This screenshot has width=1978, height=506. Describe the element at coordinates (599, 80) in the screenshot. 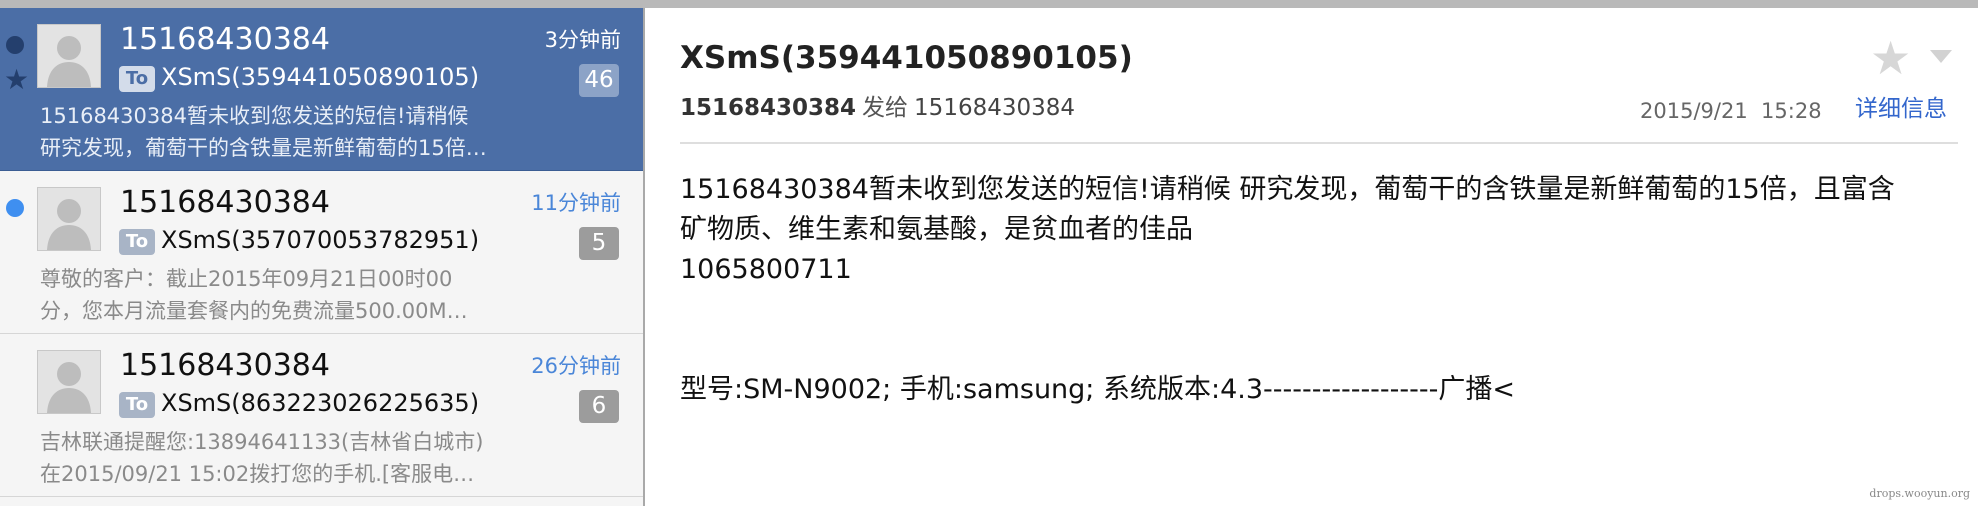

I see `thread-count-badge: 46` at that location.